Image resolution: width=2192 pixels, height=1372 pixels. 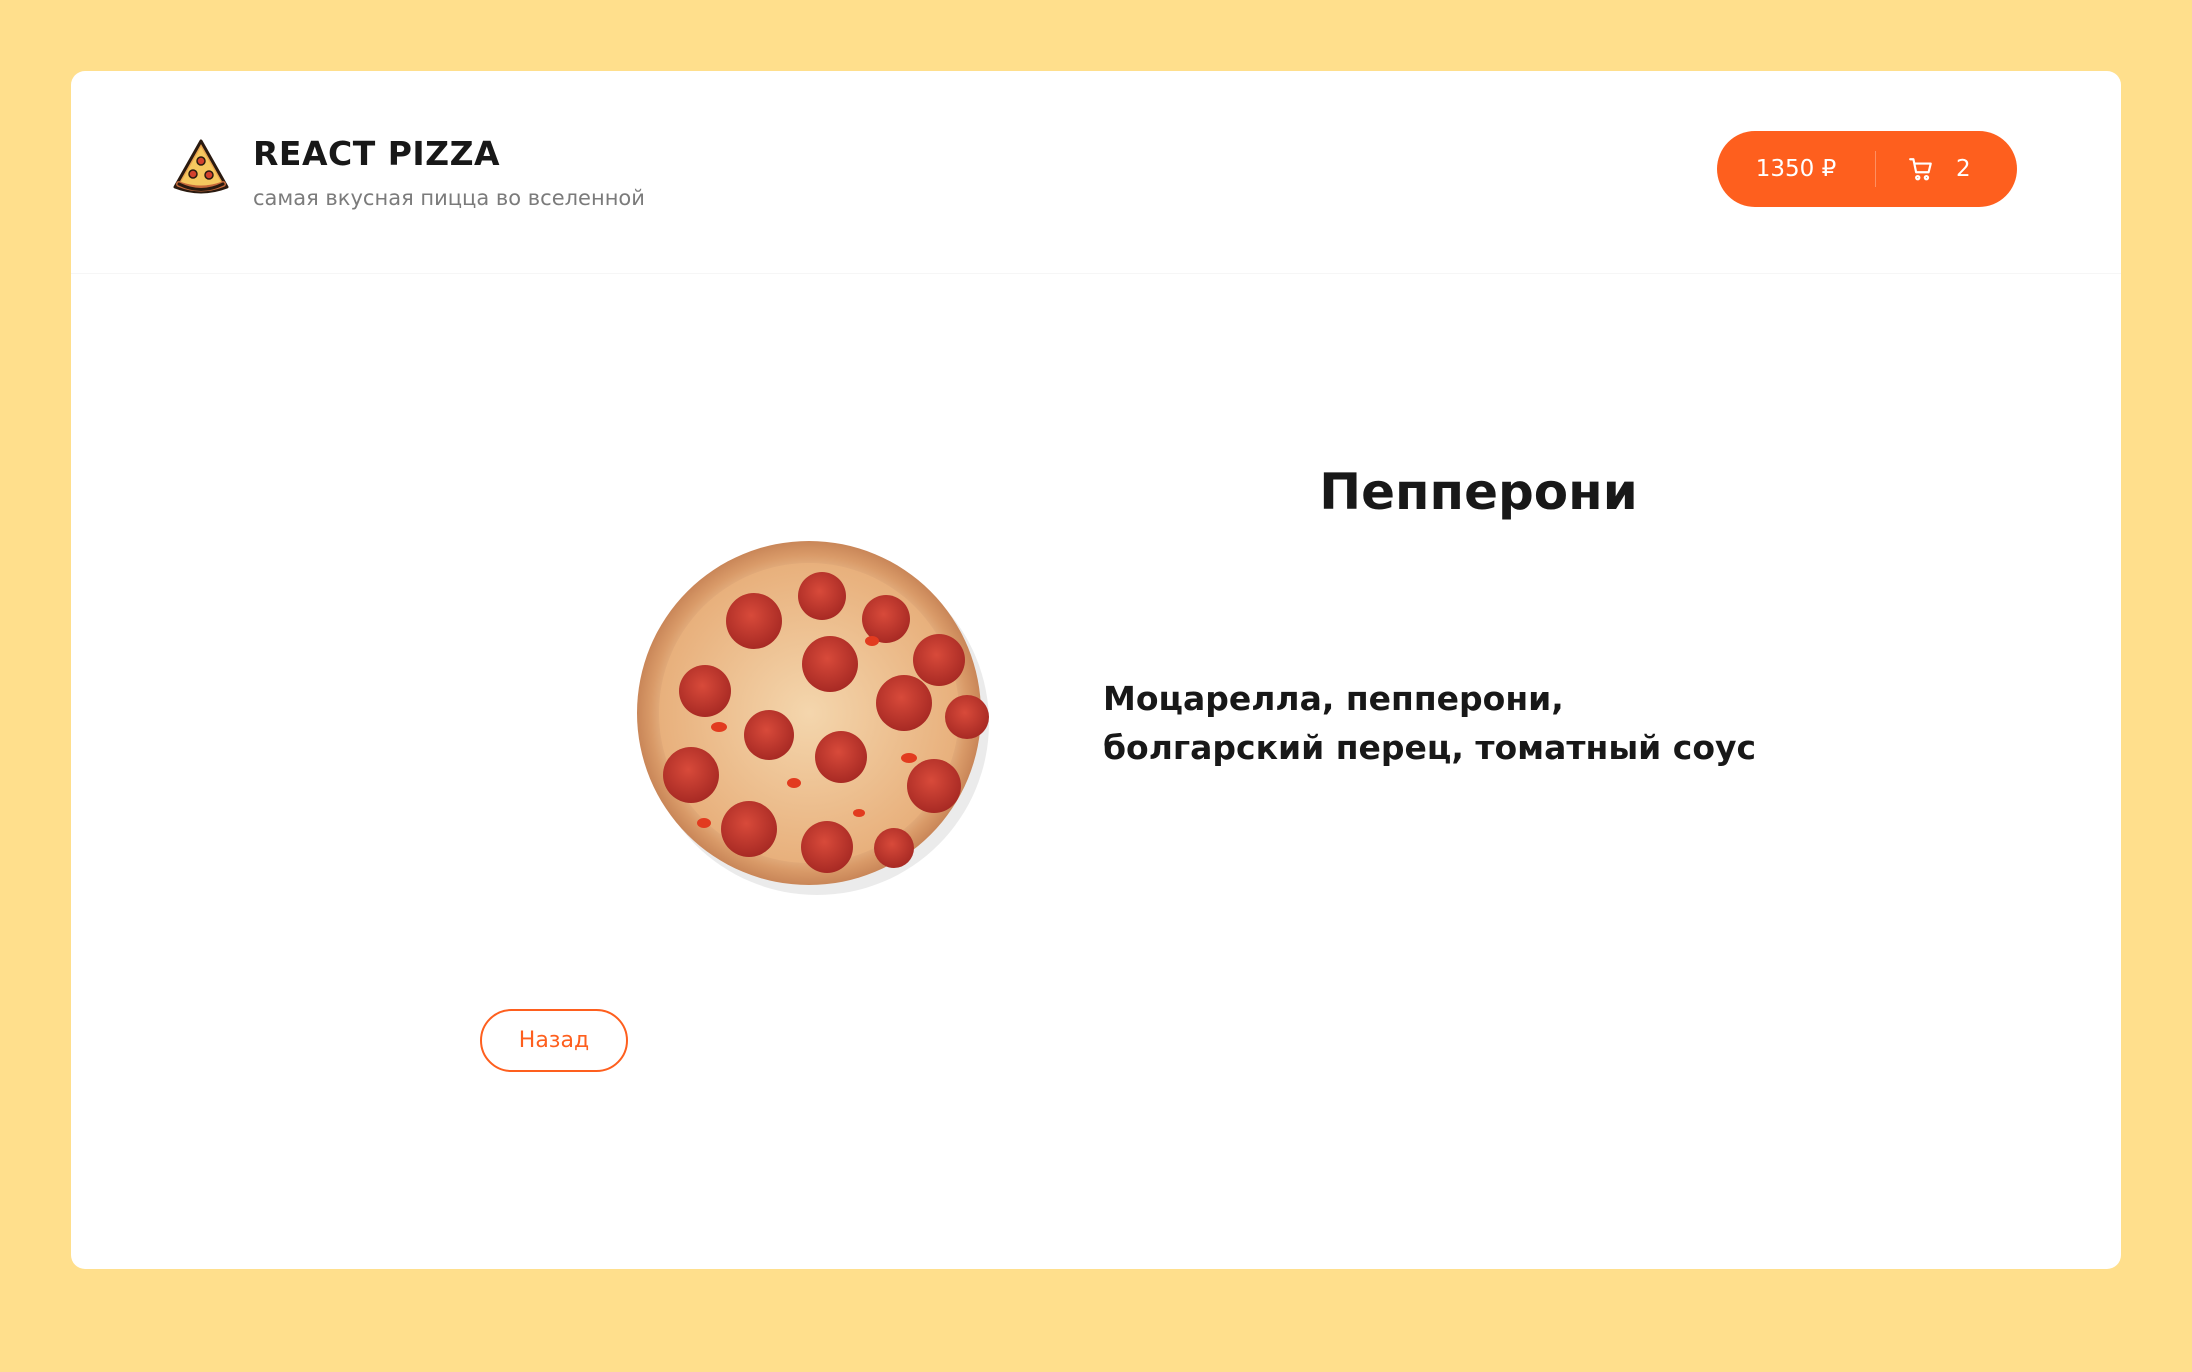 I want to click on cart-count: 2, so click(x=1963, y=169).